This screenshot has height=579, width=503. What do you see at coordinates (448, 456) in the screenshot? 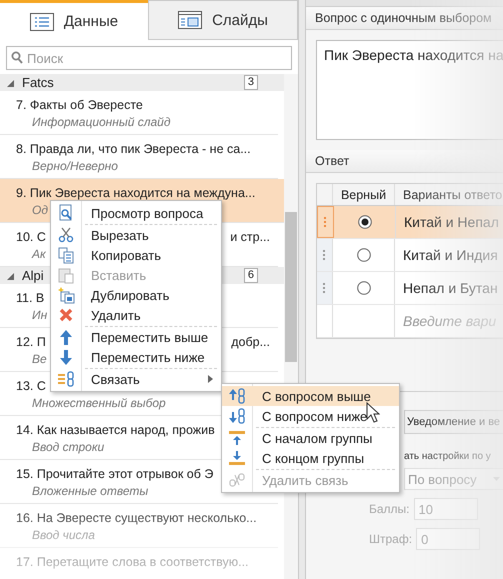
I see `settings-label: ать настройки по у` at bounding box center [448, 456].